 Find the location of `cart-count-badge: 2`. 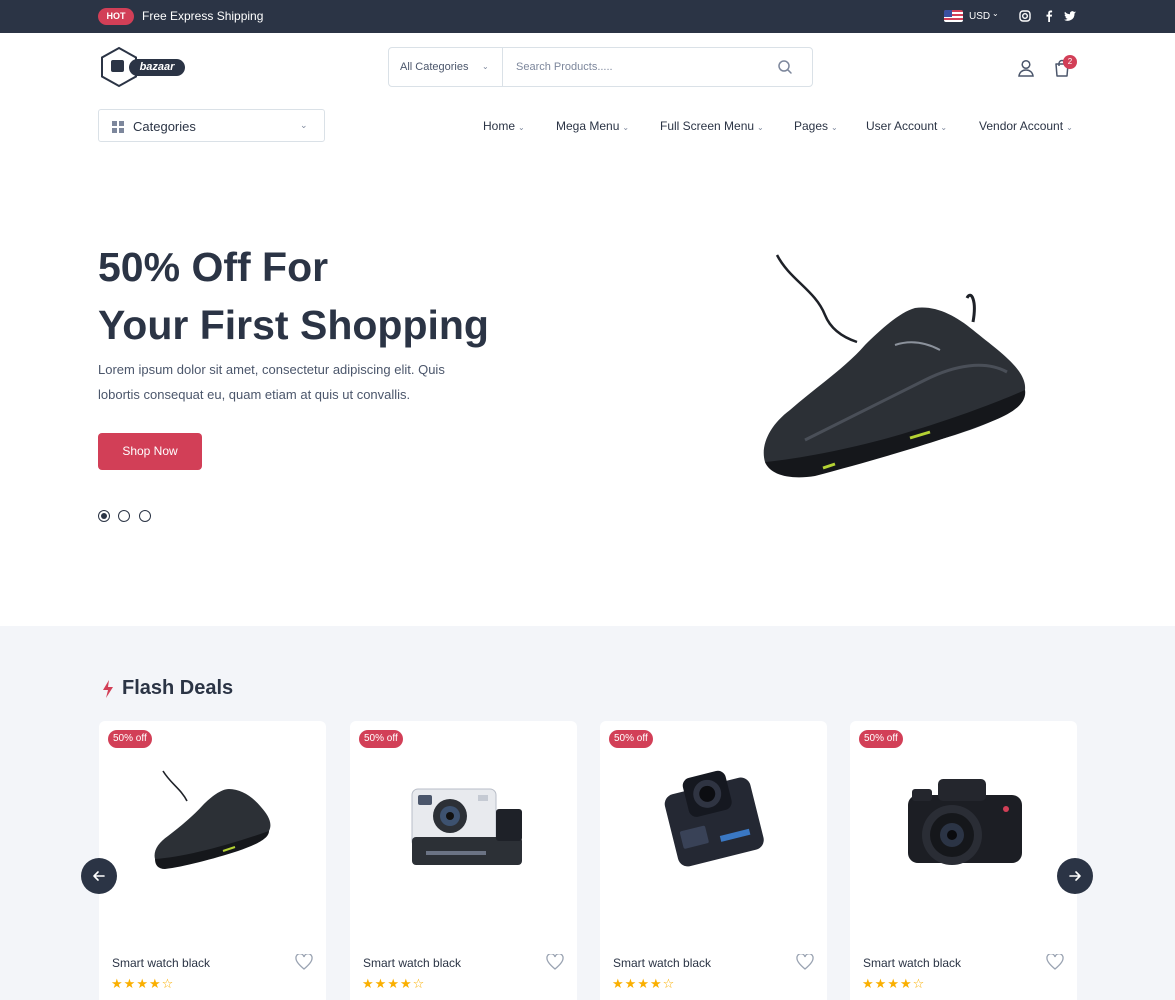

cart-count-badge: 2 is located at coordinates (1070, 62).